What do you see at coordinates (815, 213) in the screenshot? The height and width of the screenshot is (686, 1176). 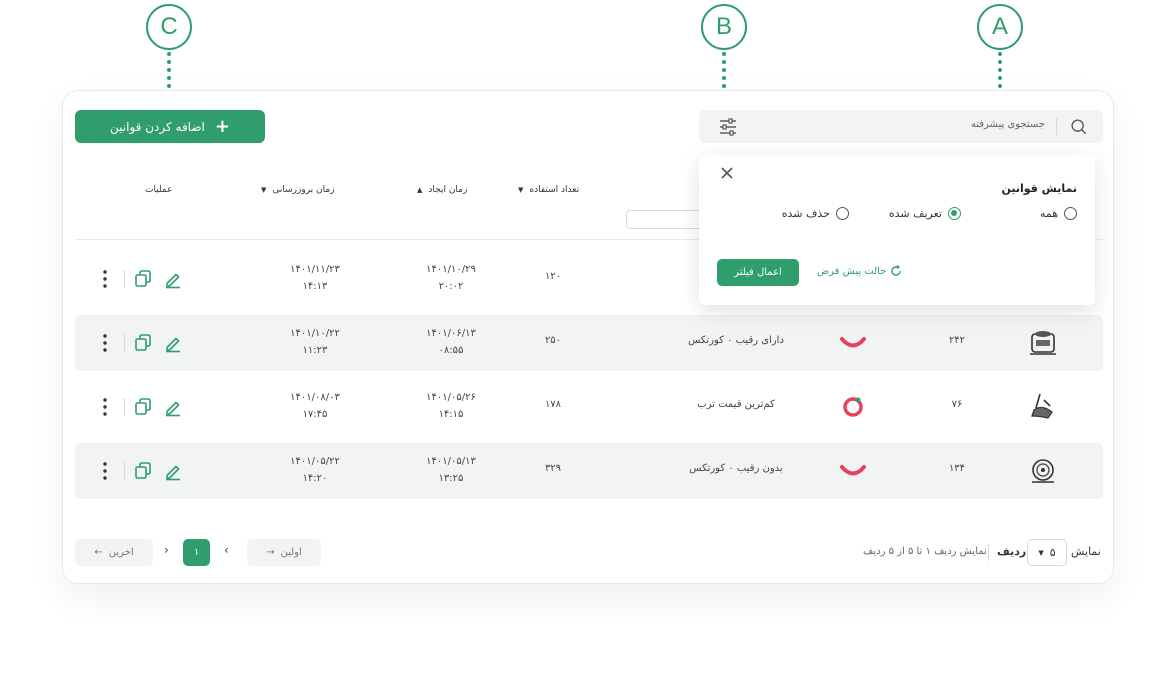 I see `radio-deleted: حذف شده` at bounding box center [815, 213].